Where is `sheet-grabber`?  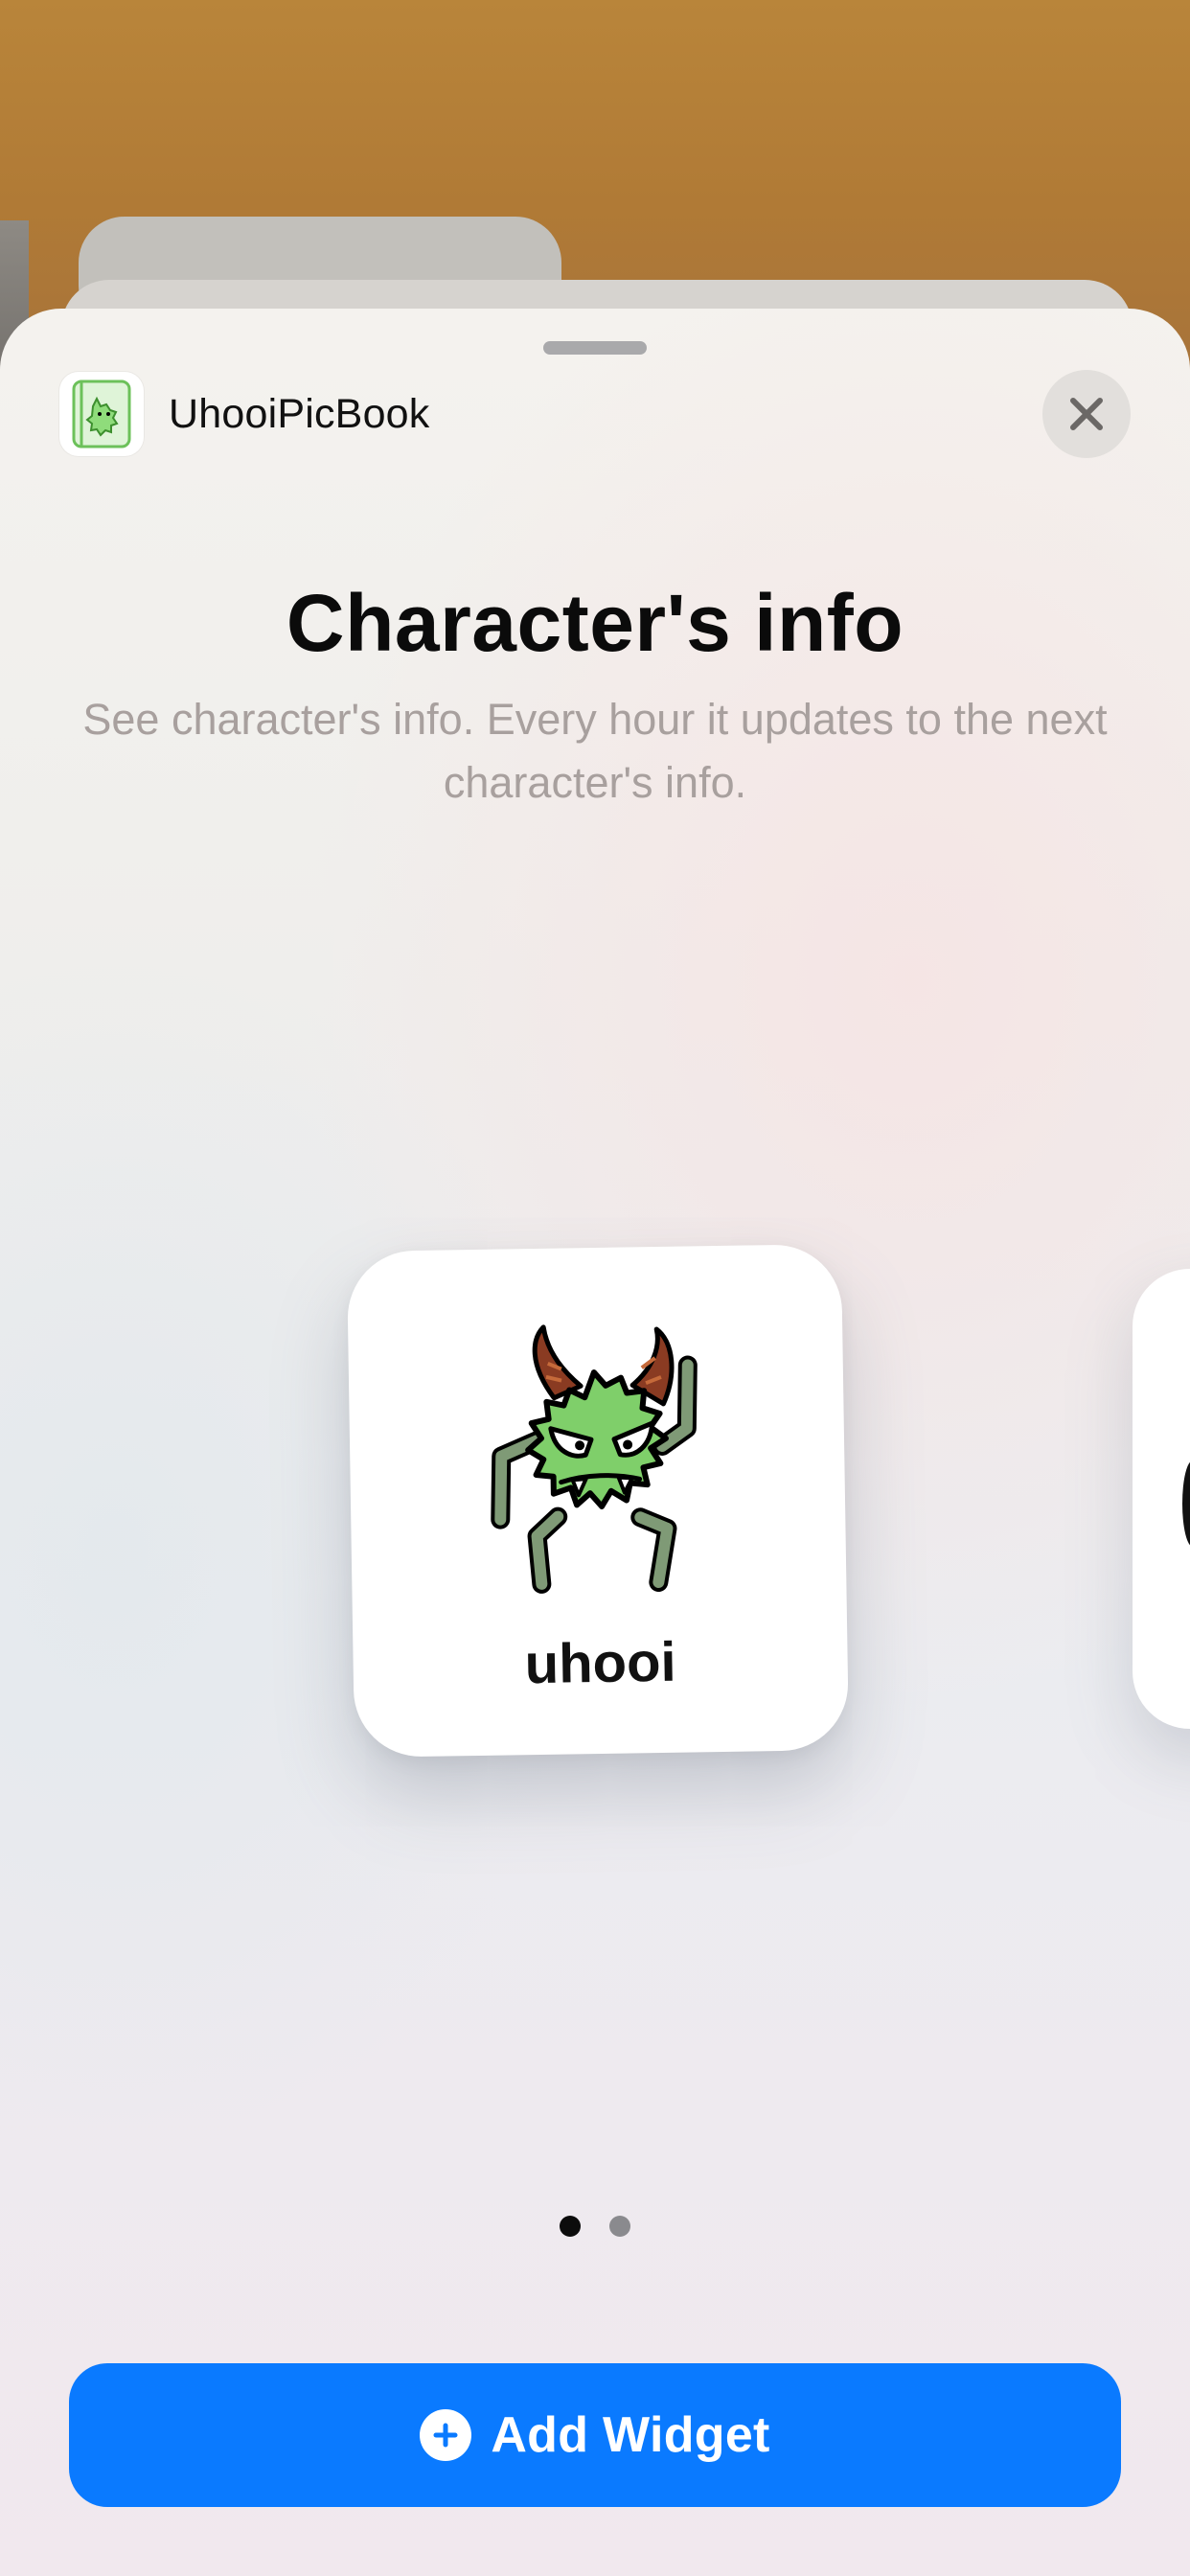 sheet-grabber is located at coordinates (595, 348).